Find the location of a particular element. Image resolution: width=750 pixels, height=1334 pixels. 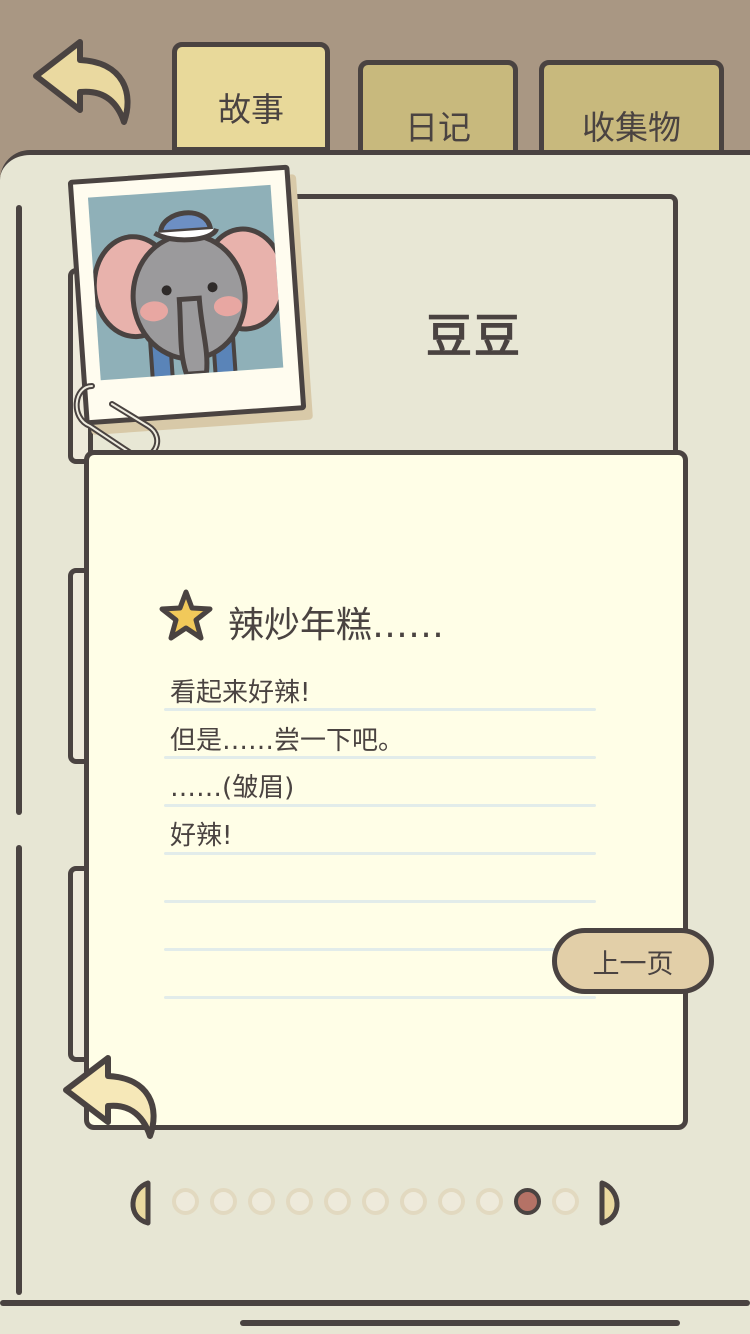

note-line: 但是……尝一下吧。 is located at coordinates (287, 741).